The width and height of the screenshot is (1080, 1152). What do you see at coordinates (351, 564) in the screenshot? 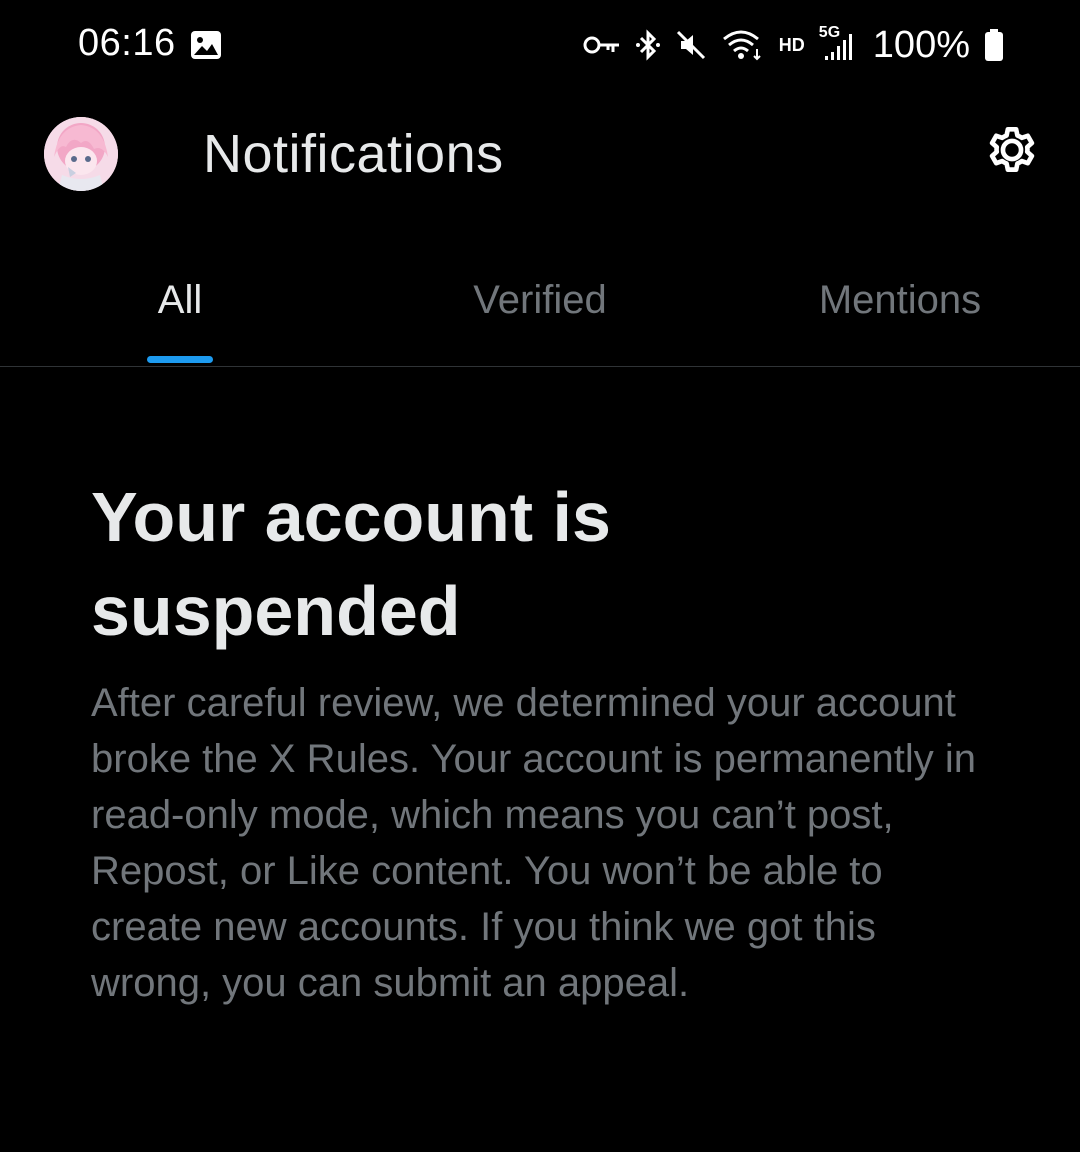
I see `suspension-title: Your account is suspended` at bounding box center [351, 564].